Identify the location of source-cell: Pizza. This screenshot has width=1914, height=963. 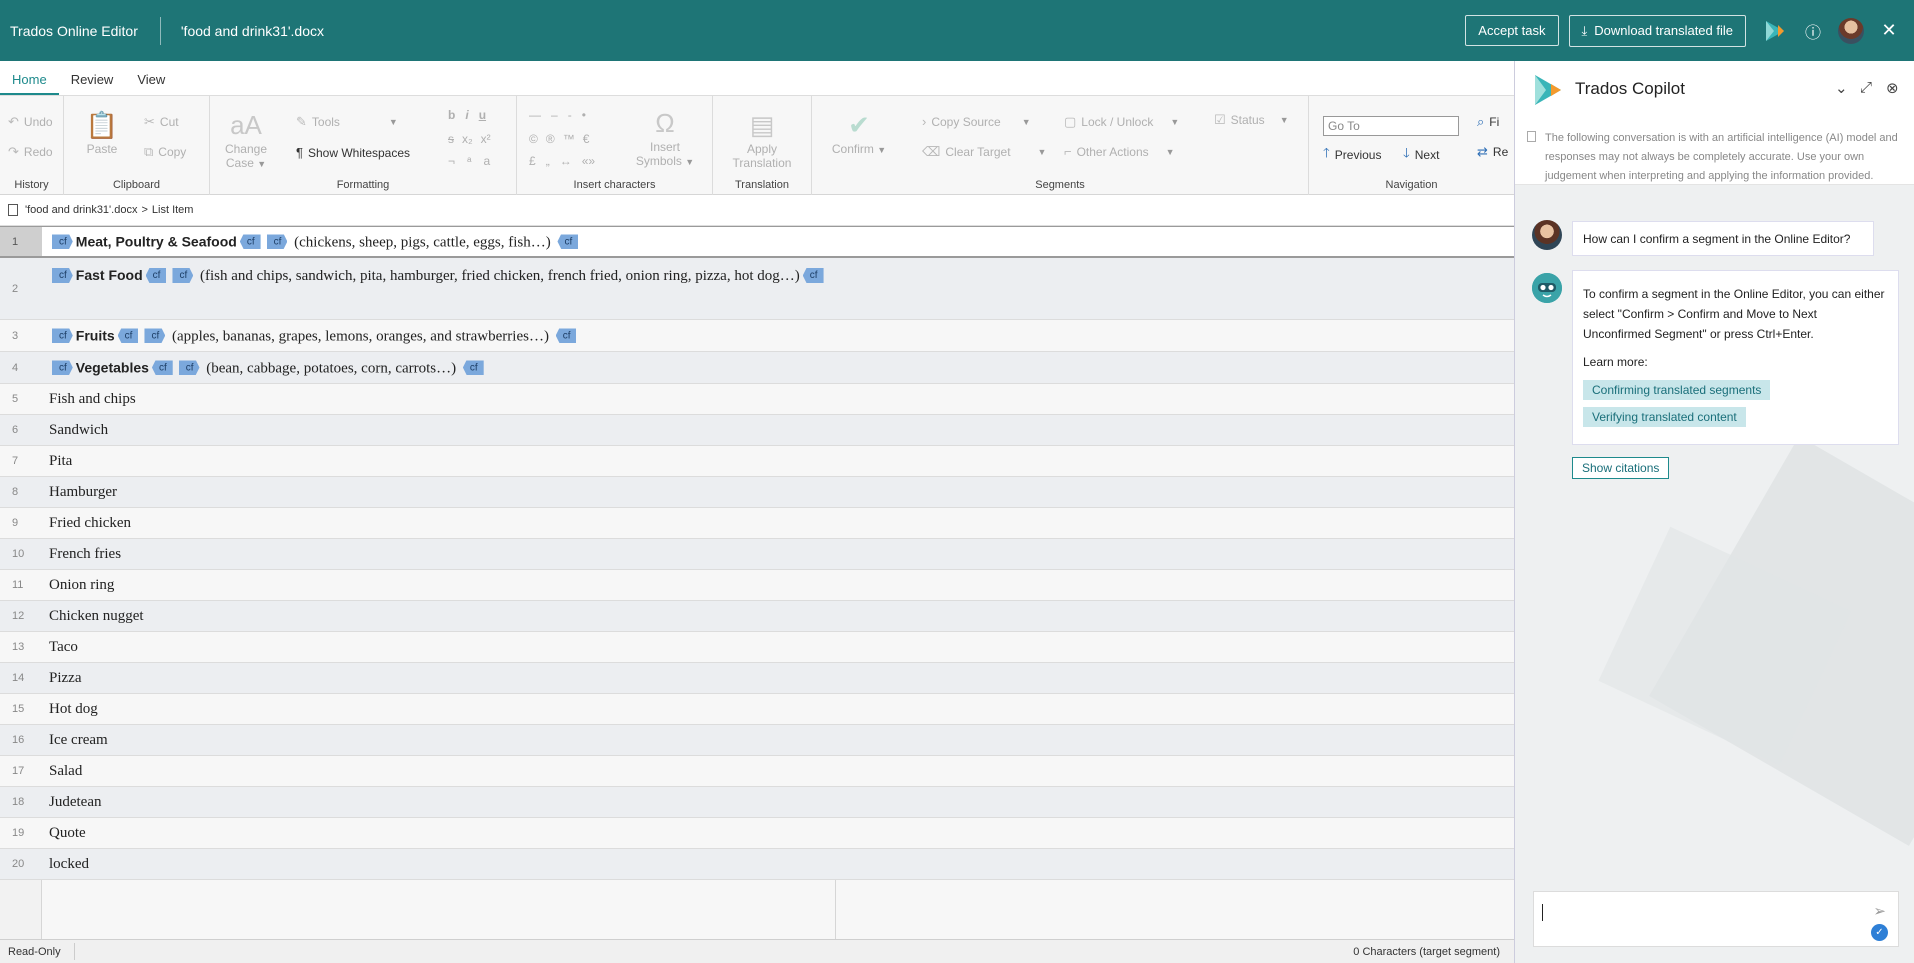
(440, 678).